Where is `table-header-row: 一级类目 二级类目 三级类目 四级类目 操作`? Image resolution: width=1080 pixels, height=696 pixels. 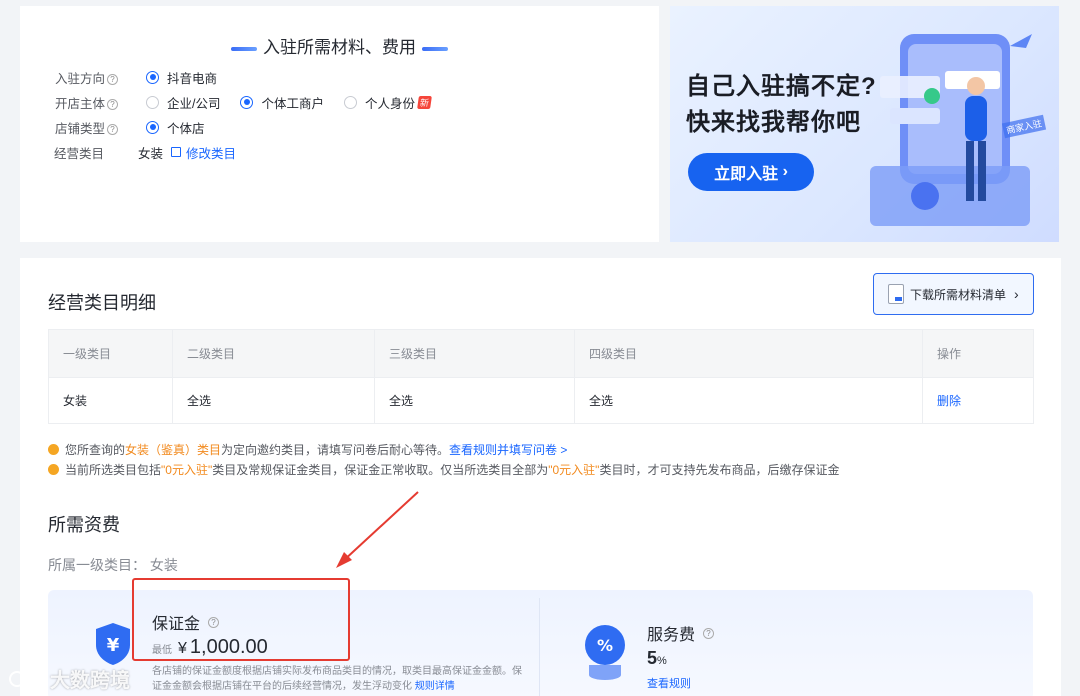
table-header-row: 一级类目 二级类目 三级类目 四级类目 操作 is located at coordinates (541, 353).